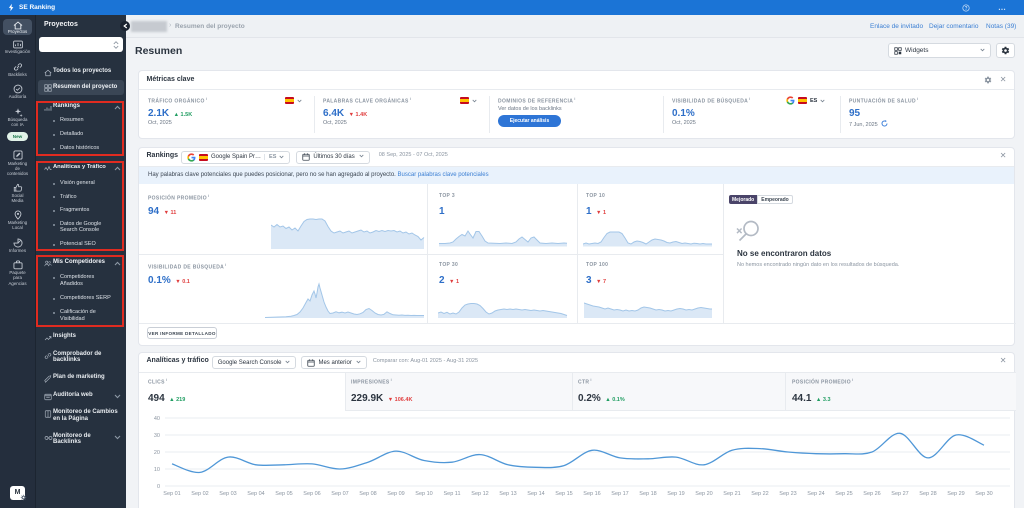 The image size is (1024, 508). Describe the element at coordinates (619, 494) in the screenshot. I see `svg-text: Sep 17` at that location.